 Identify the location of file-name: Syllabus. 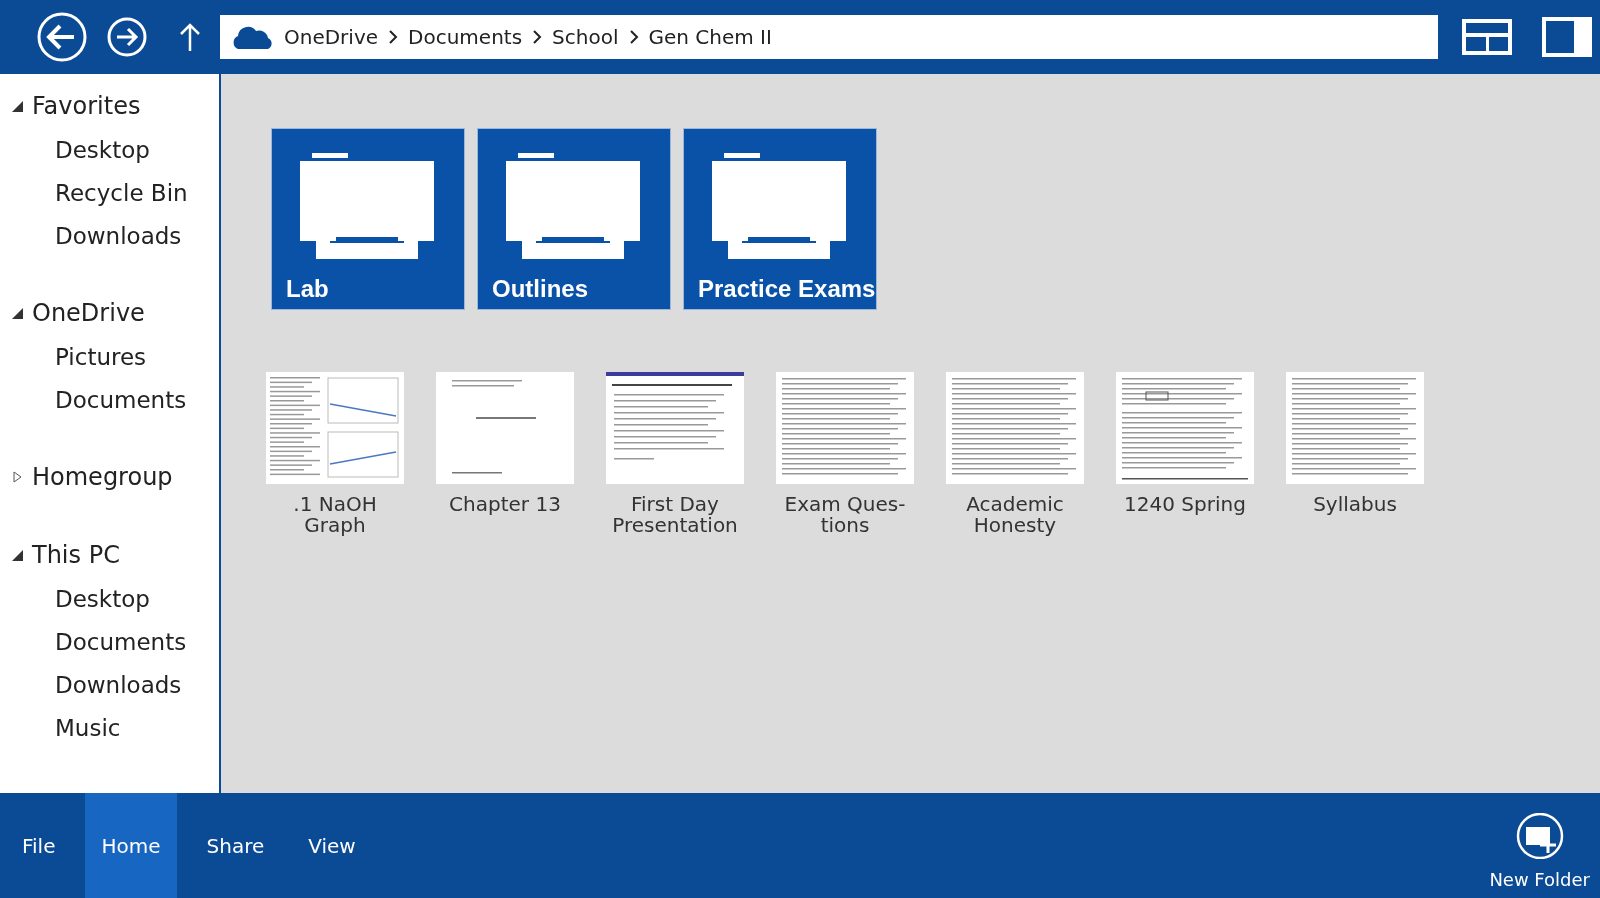
(1355, 504).